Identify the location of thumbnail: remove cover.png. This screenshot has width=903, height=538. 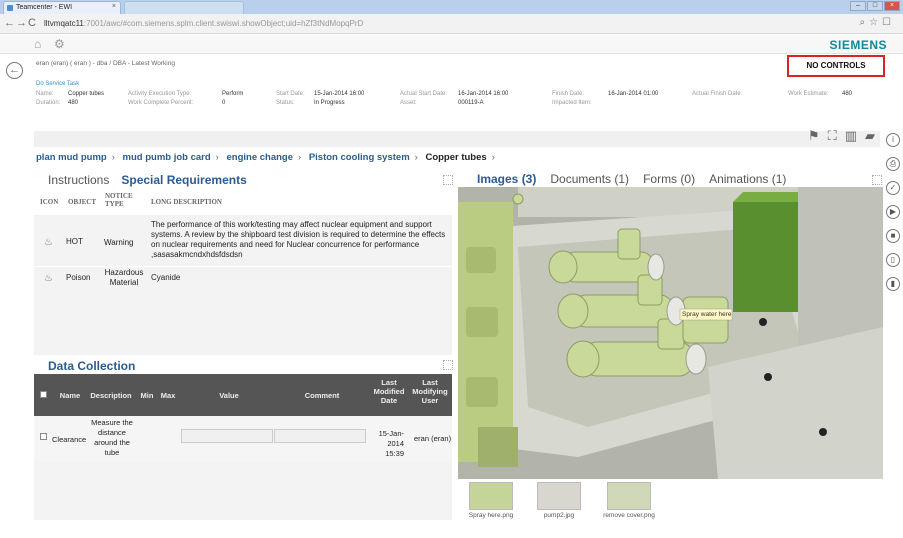
(629, 502).